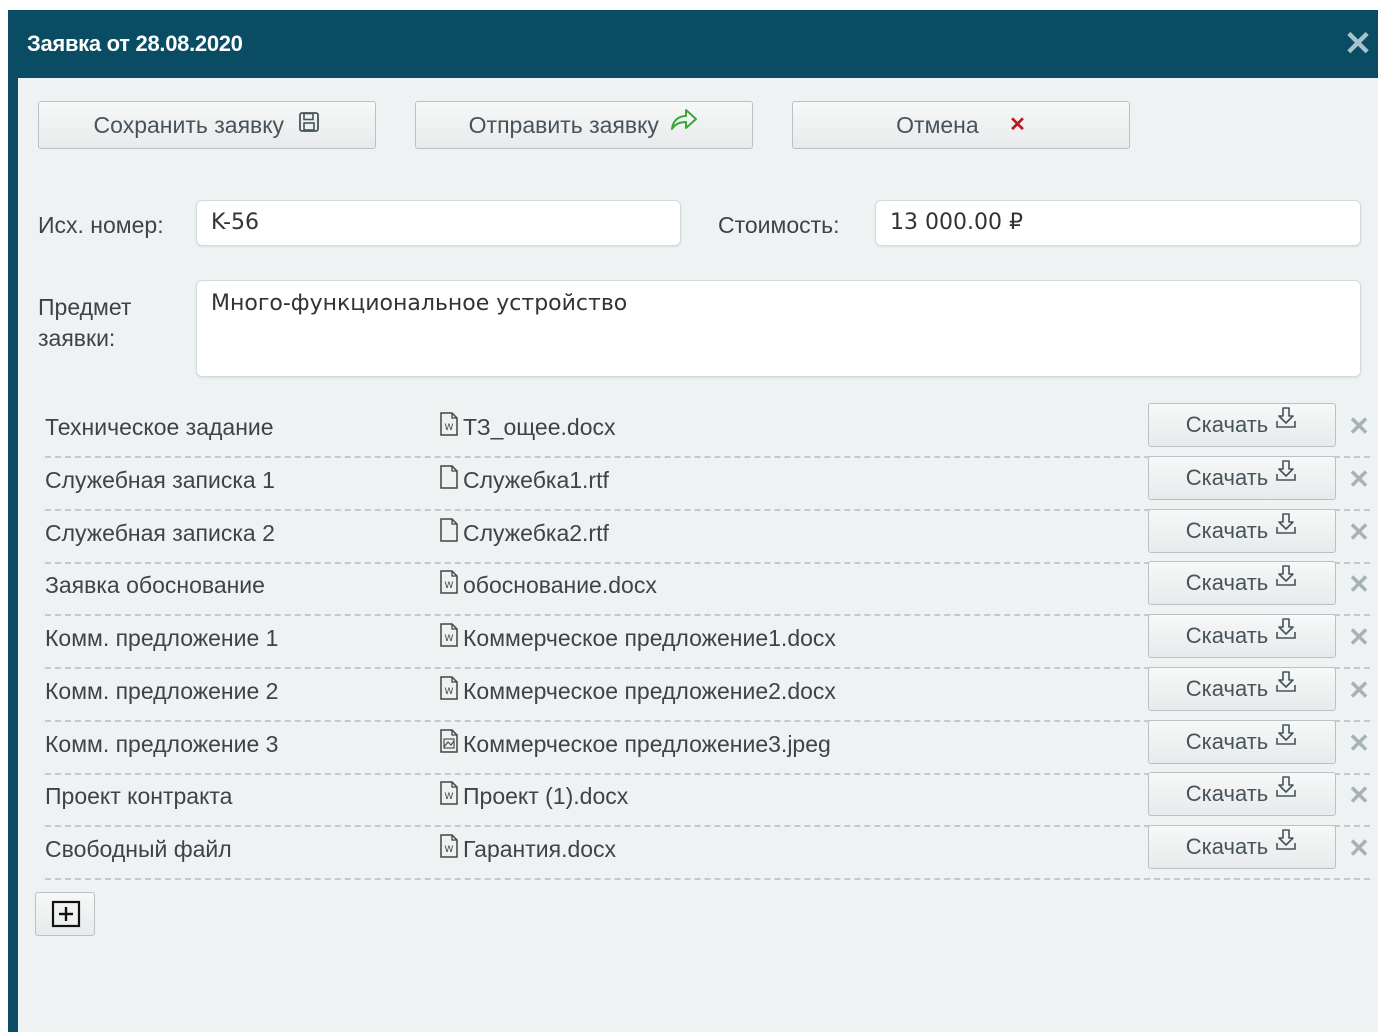 The height and width of the screenshot is (1032, 1378). What do you see at coordinates (707, 852) in the screenshot?
I see `attachment-row: Свободный файл W Гарантия.docx Скачать ✕` at bounding box center [707, 852].